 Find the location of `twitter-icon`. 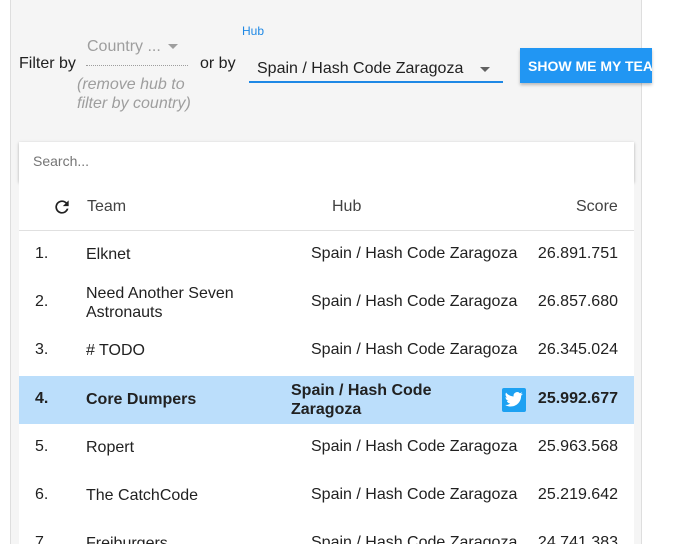

twitter-icon is located at coordinates (514, 400).